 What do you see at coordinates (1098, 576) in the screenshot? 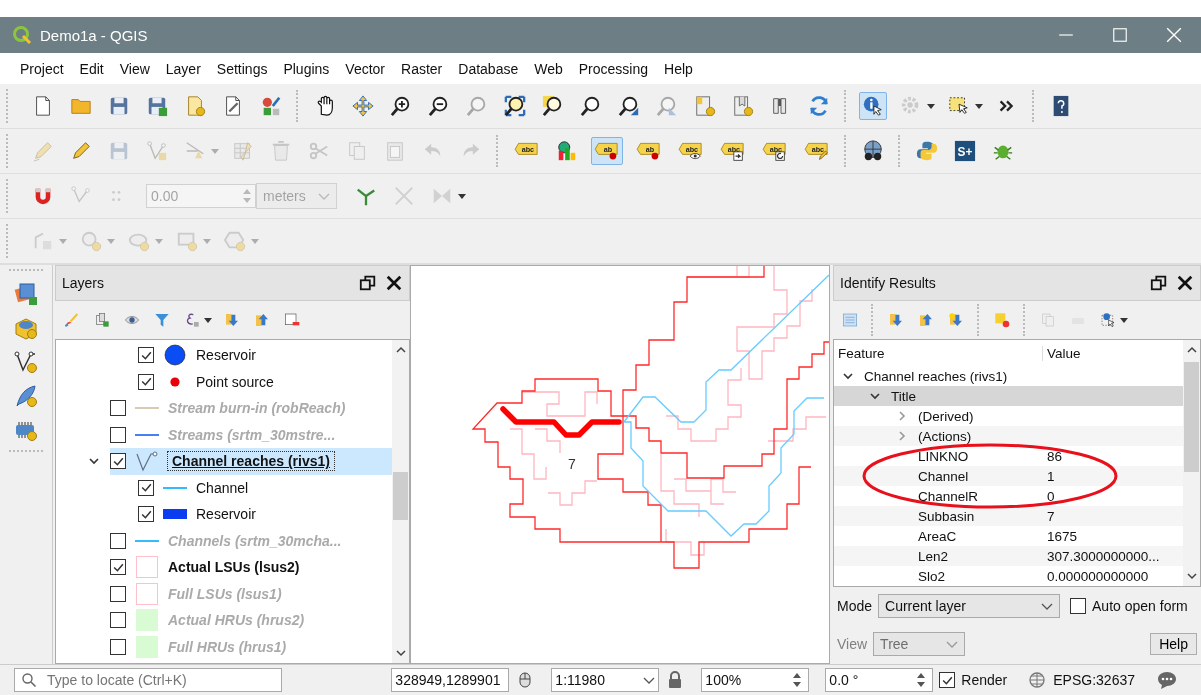
I see `attribute-value: 0.000000000000` at bounding box center [1098, 576].